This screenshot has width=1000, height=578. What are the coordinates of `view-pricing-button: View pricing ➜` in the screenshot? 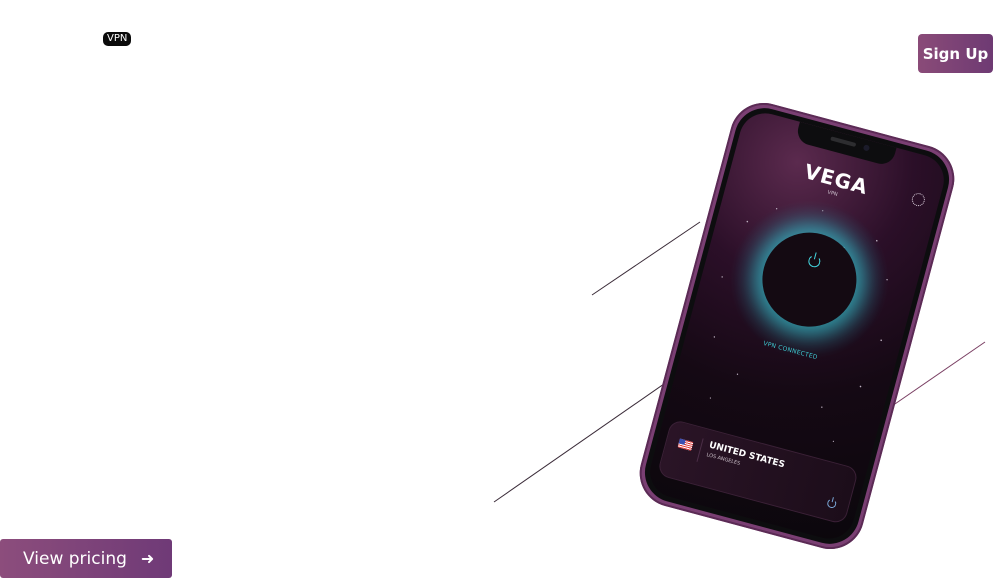 It's located at (86, 558).